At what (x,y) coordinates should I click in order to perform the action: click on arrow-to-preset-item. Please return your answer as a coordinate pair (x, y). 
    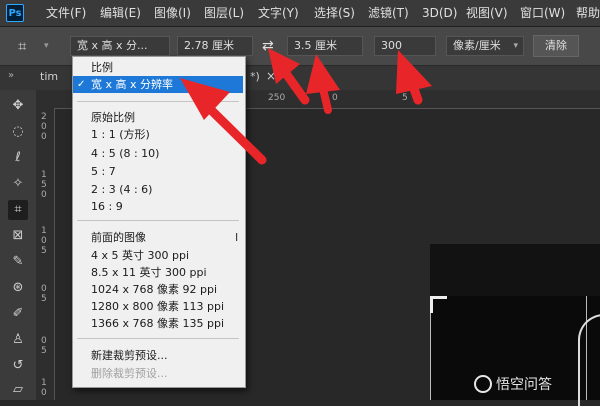
    Looking at the image, I should click on (233, 132).